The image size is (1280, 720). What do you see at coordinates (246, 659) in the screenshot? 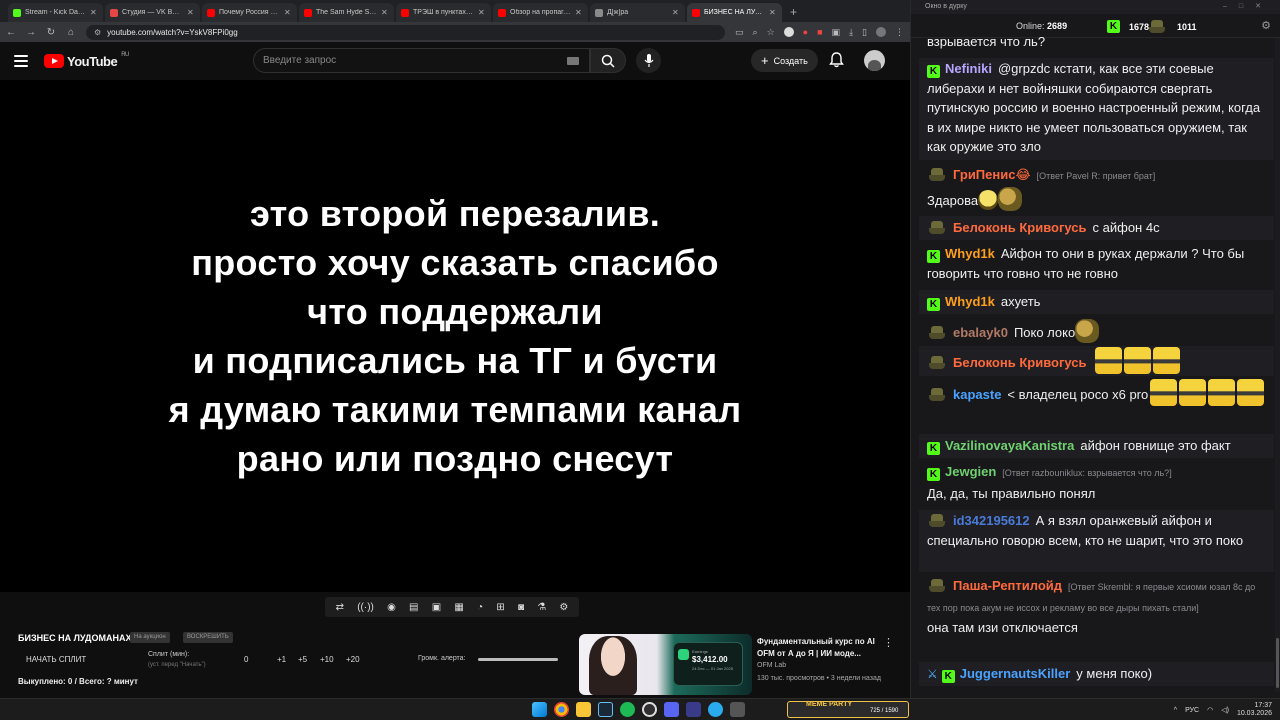
I see `split-value-input: 0` at bounding box center [246, 659].